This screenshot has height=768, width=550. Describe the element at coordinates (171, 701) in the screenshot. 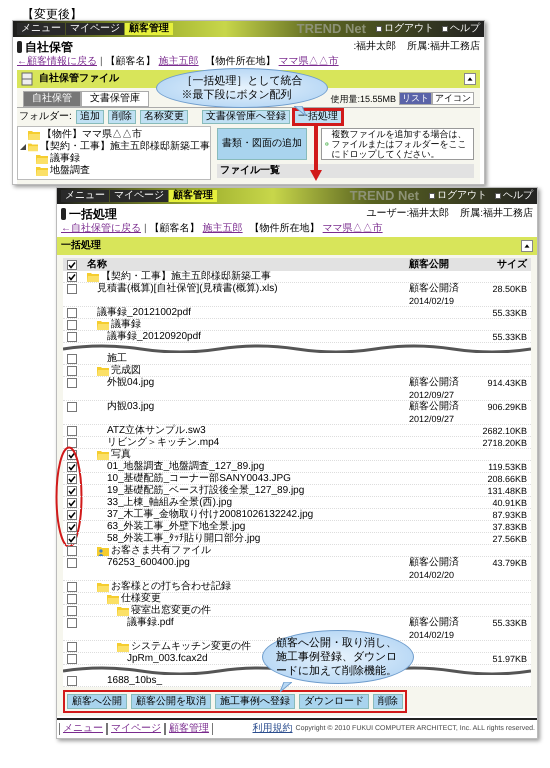

I see `bulk-action-button: 顧客公開を取消` at that location.